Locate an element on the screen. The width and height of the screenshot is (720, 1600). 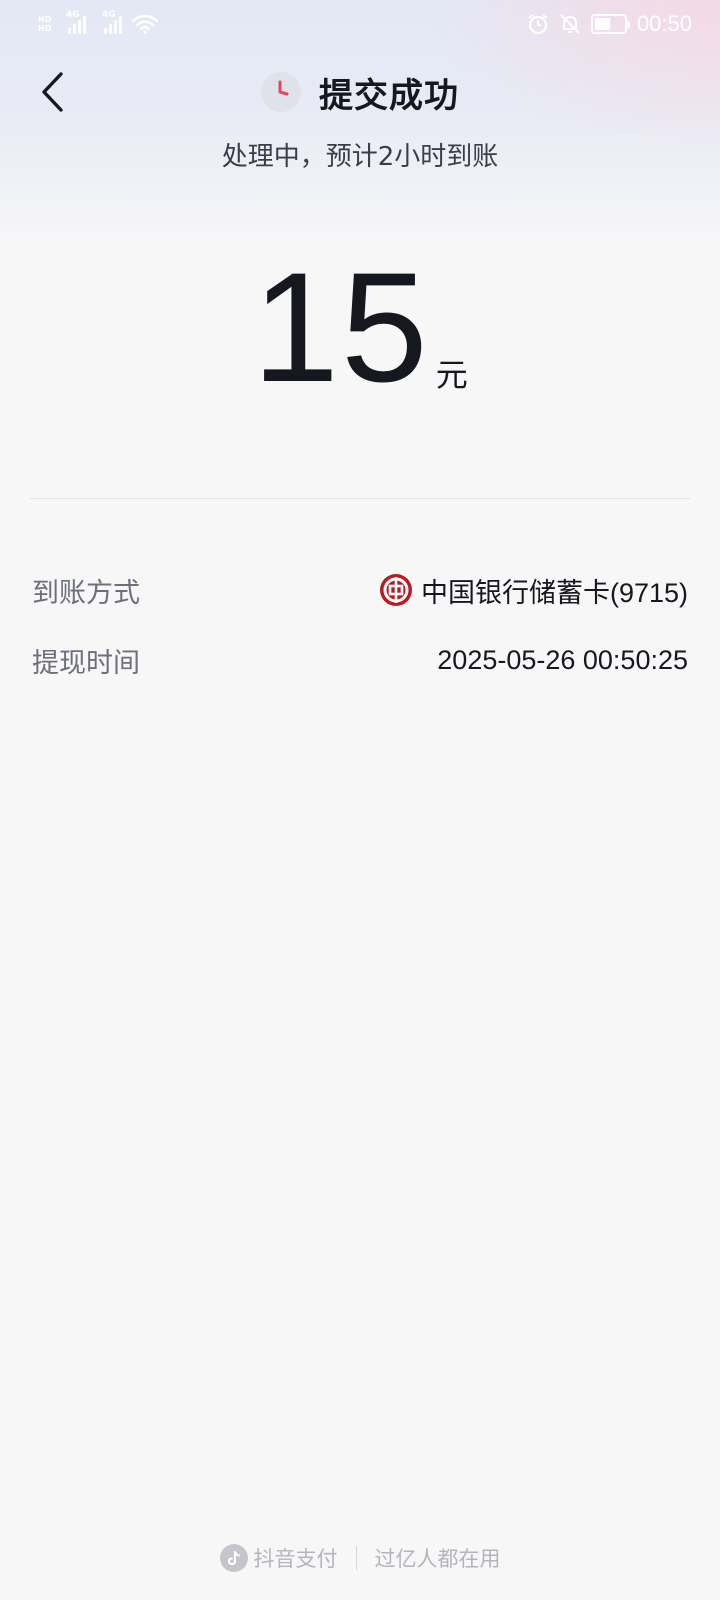
douyin-logo-icon is located at coordinates (233, 1558).